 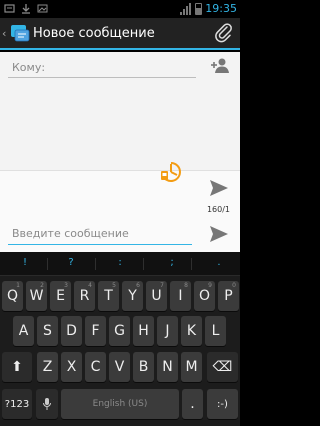 I want to click on key-u: U7, so click(x=156, y=296).